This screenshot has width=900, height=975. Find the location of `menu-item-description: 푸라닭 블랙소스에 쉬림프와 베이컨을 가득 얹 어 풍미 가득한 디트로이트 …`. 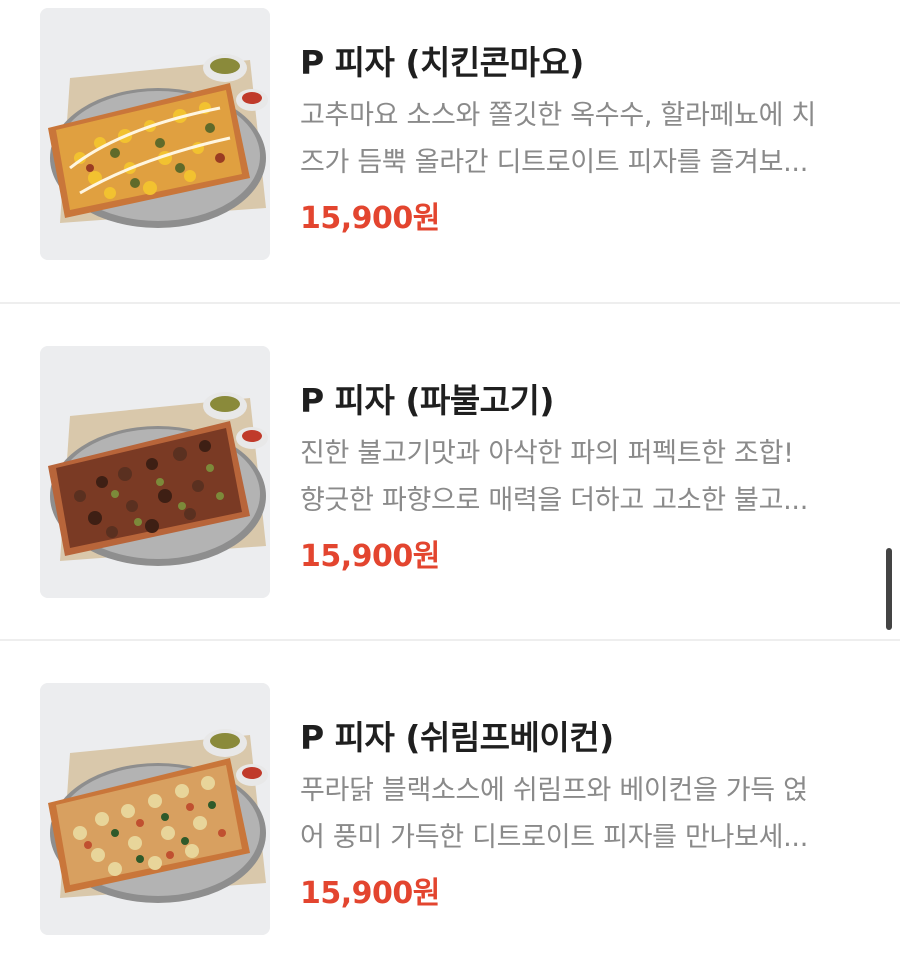

menu-item-description: 푸라닭 블랙소스에 쉬림프와 베이컨을 가득 얹 어 풍미 가득한 디트로이트 … is located at coordinates (580, 814).